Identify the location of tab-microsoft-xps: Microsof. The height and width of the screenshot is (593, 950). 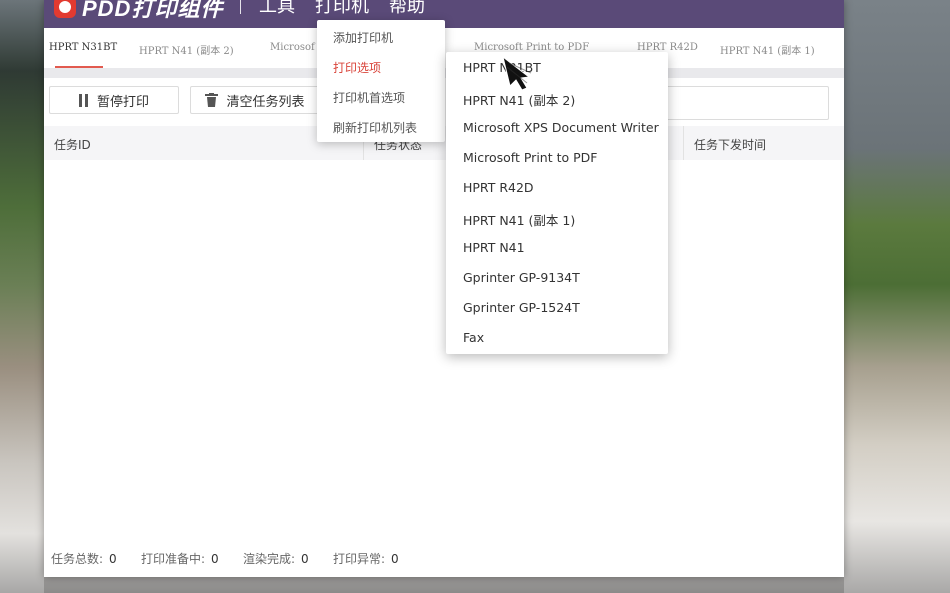
(292, 47).